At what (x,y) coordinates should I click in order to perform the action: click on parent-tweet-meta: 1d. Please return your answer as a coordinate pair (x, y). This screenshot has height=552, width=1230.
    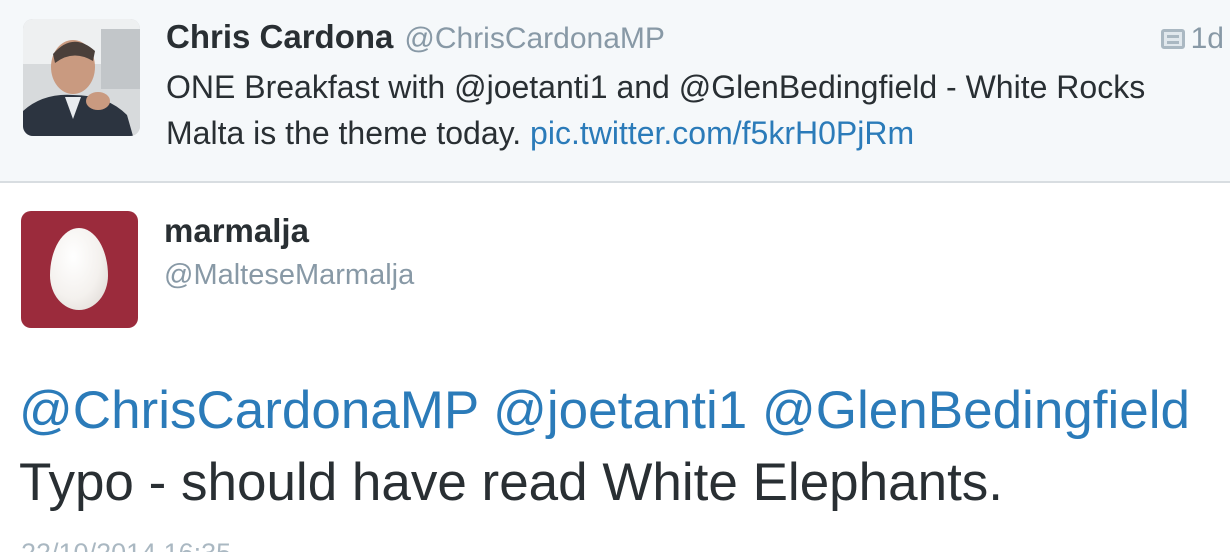
    Looking at the image, I should click on (1192, 39).